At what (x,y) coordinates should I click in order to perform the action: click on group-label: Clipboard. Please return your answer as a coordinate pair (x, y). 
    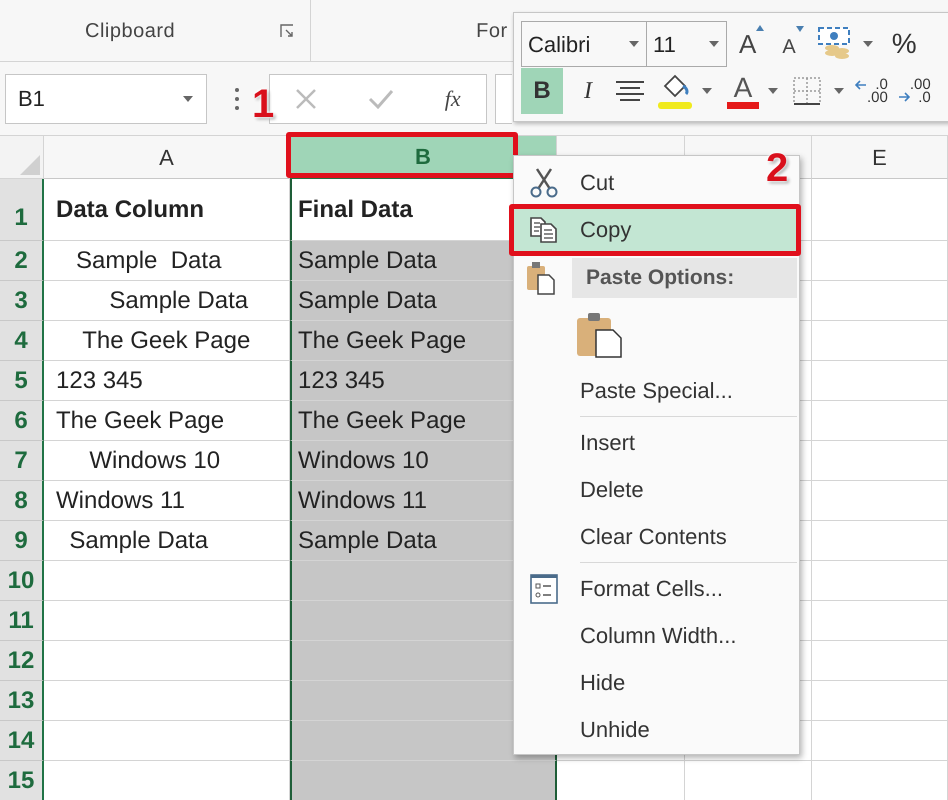
    Looking at the image, I should click on (130, 31).